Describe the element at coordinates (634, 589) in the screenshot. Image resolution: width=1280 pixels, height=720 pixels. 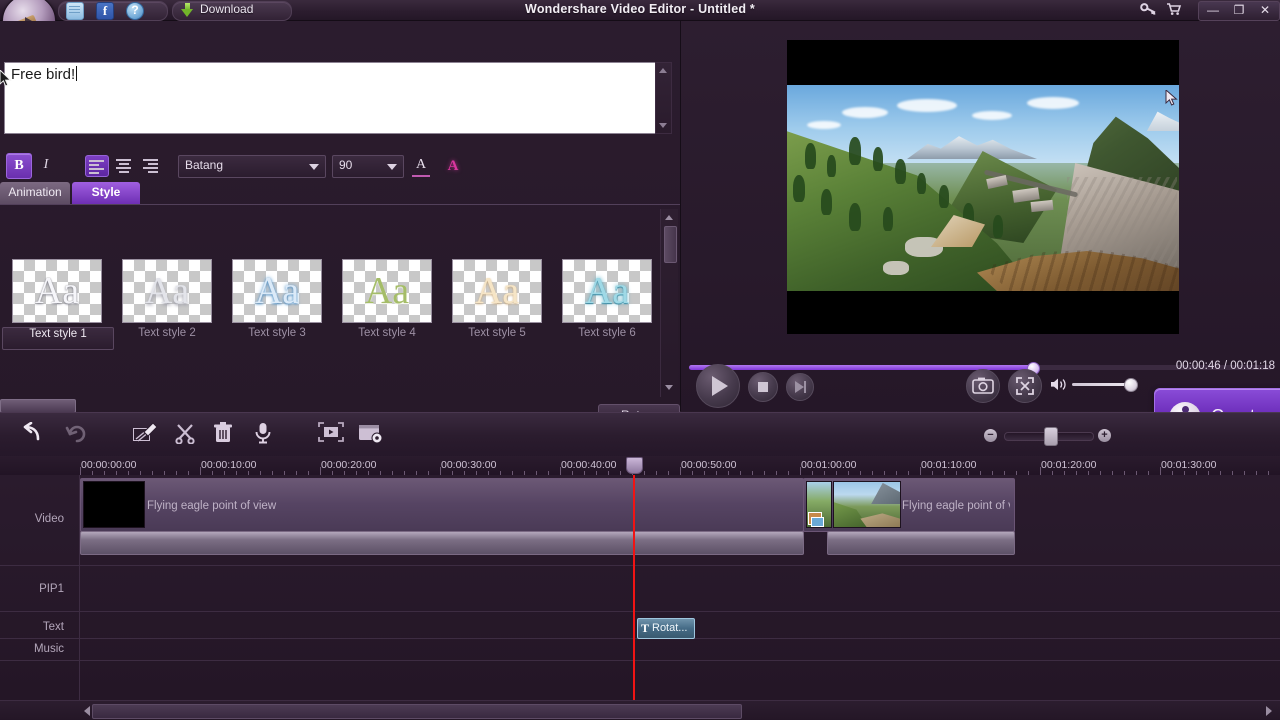
I see `playhead-line` at that location.